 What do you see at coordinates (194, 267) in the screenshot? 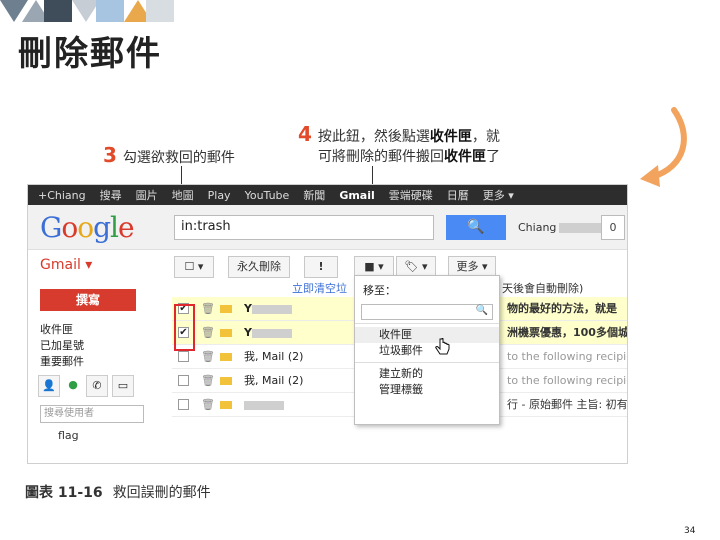
I see `select-dropdown-button: ☐ ▾` at bounding box center [194, 267].